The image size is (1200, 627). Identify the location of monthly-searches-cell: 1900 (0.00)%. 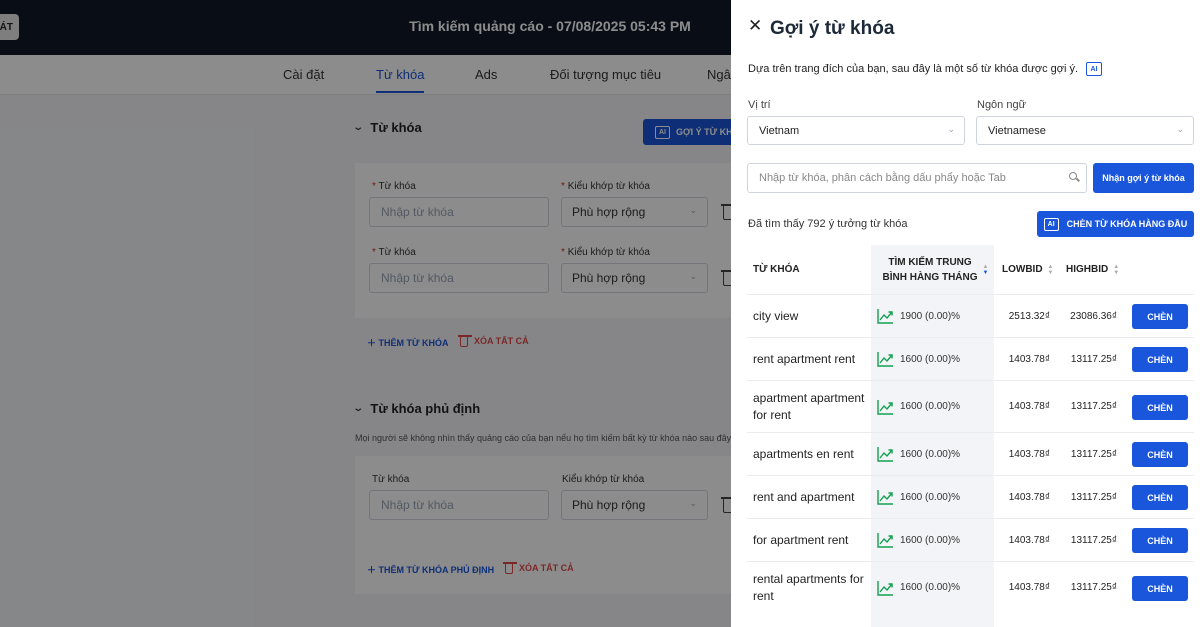
(918, 316).